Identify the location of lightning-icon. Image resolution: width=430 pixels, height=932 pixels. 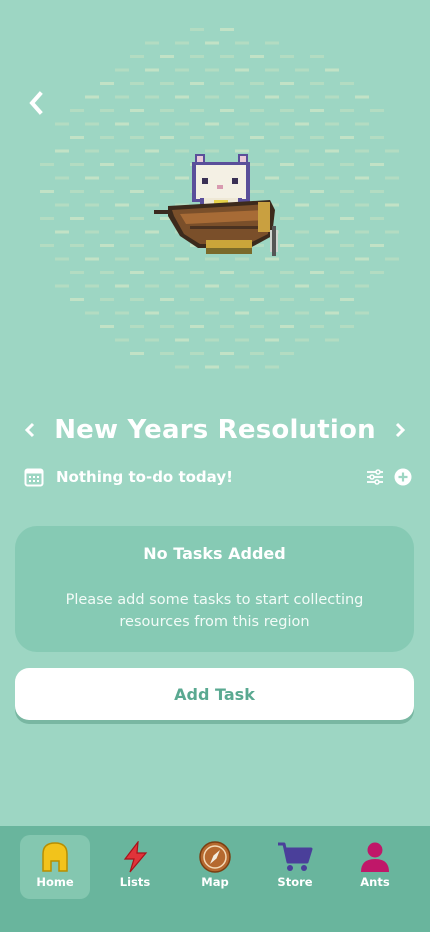
(135, 857).